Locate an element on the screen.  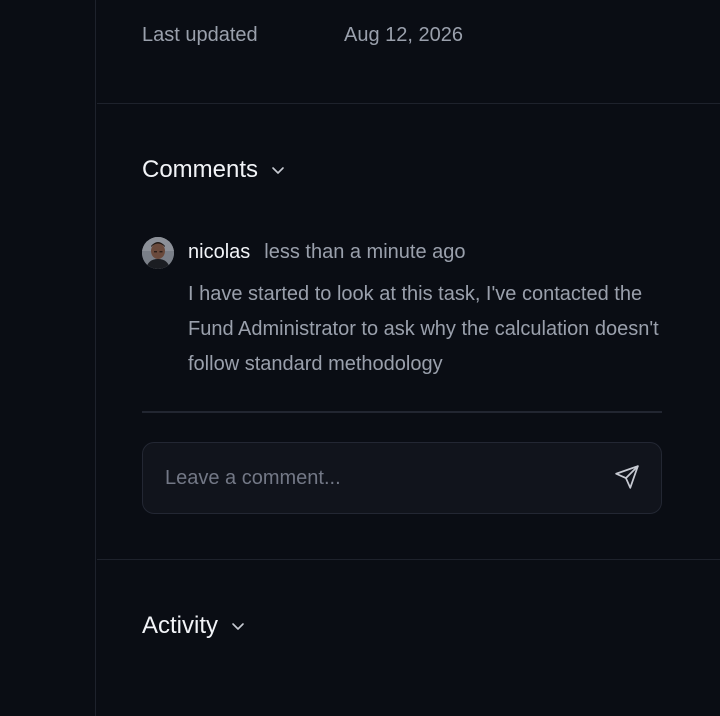
send-icon is located at coordinates (627, 478).